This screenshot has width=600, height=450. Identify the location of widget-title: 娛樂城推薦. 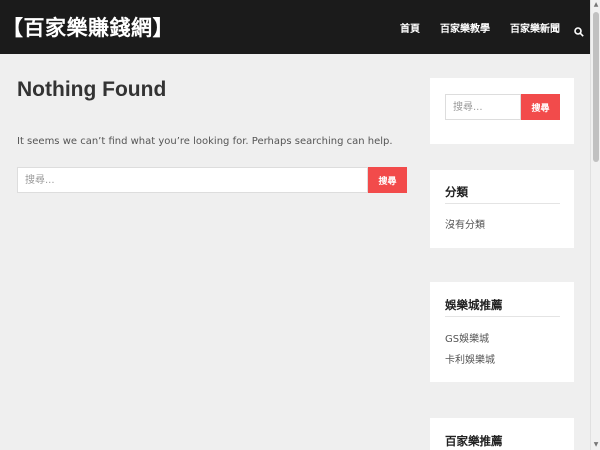
(474, 305).